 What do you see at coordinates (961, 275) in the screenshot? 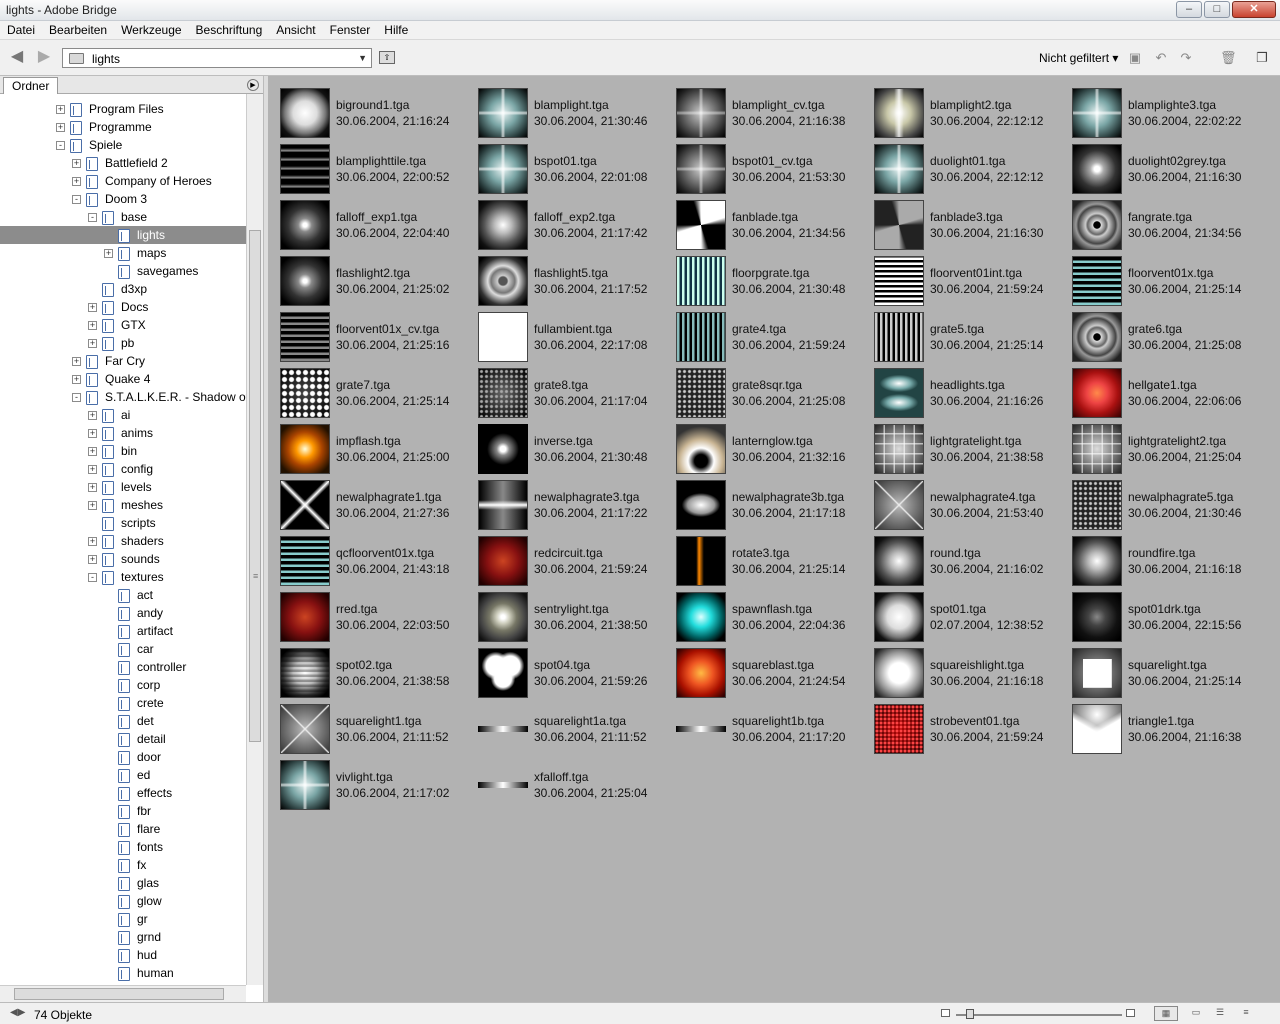
I see `thumbnail-item: floorvent01int.tga 30.06.2004, 21:59:24` at bounding box center [961, 275].